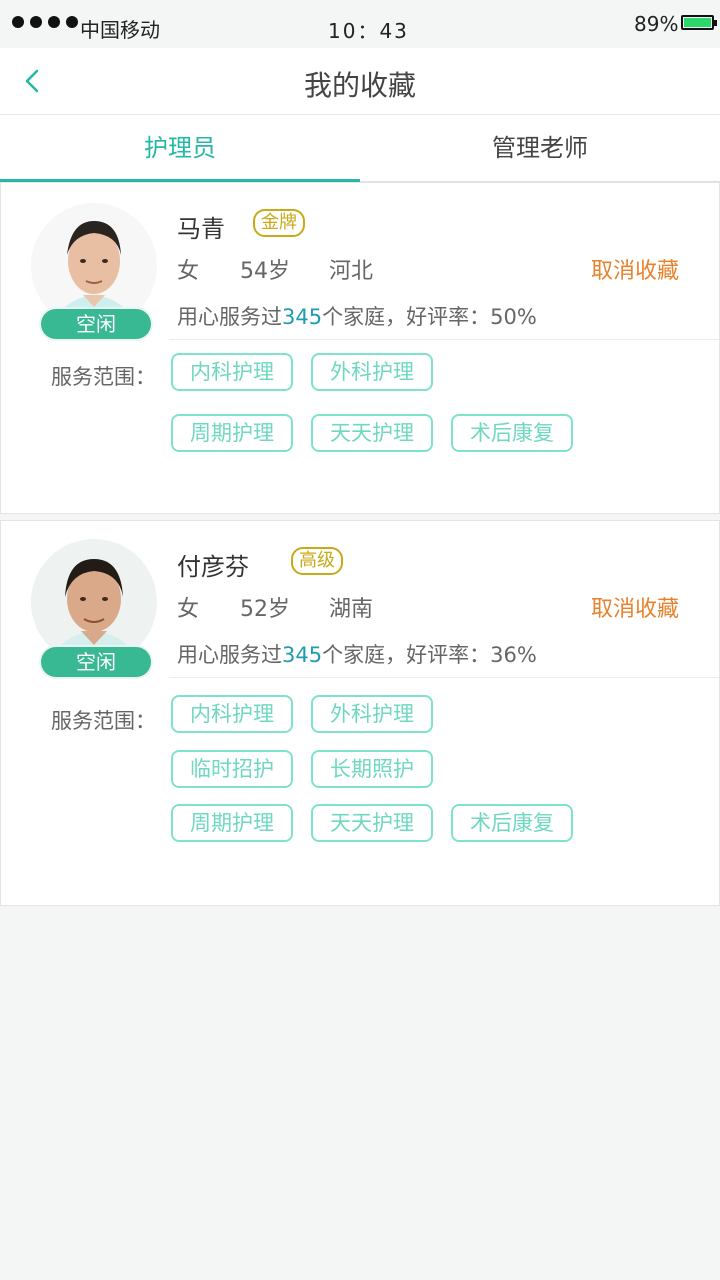 This screenshot has width=720, height=1280. Describe the element at coordinates (429, 317) in the screenshot. I see `stat-suffix: 个家庭，好评率：50%` at that location.